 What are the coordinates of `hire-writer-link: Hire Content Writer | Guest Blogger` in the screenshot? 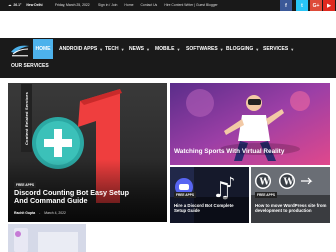 It's located at (190, 5).